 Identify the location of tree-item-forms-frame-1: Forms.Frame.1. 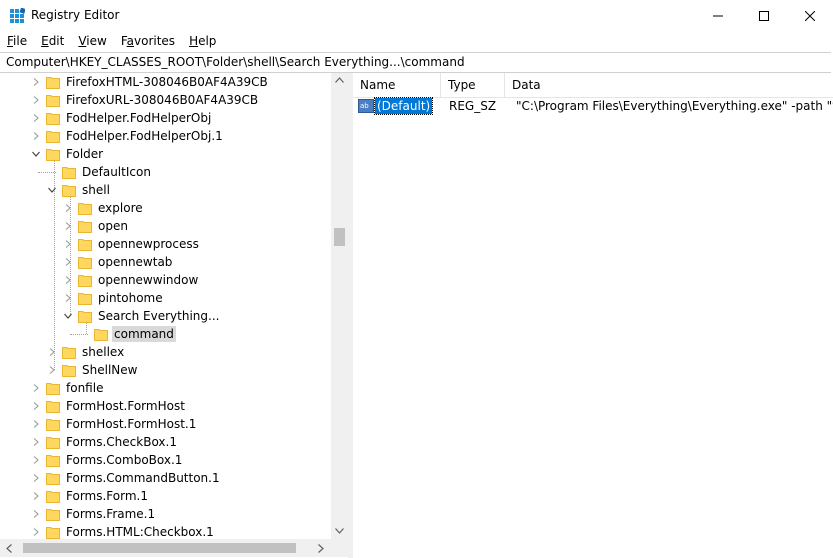
(165, 514).